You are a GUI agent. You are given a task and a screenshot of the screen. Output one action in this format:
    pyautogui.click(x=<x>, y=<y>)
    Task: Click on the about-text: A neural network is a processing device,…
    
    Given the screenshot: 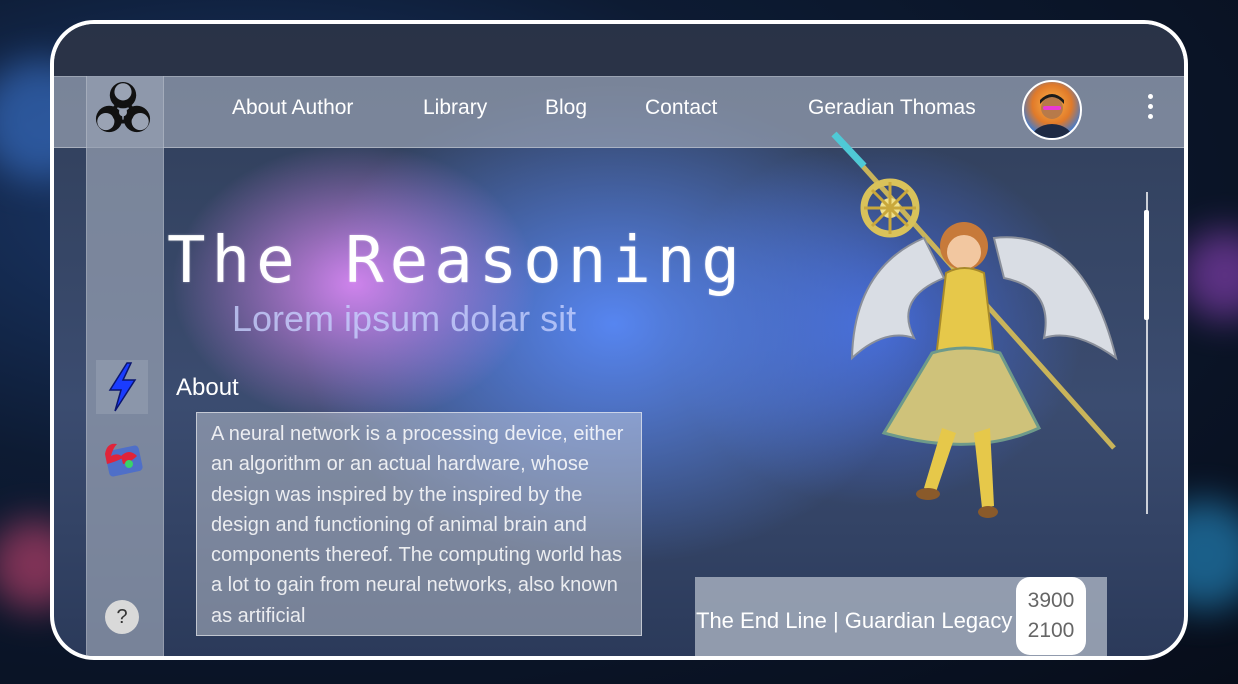 What is the action you would take?
    pyautogui.click(x=417, y=525)
    